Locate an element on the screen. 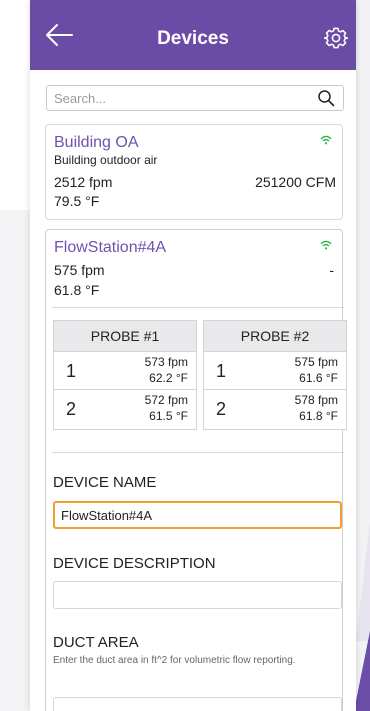  probe-velocity: 572 fpm is located at coordinates (166, 400).